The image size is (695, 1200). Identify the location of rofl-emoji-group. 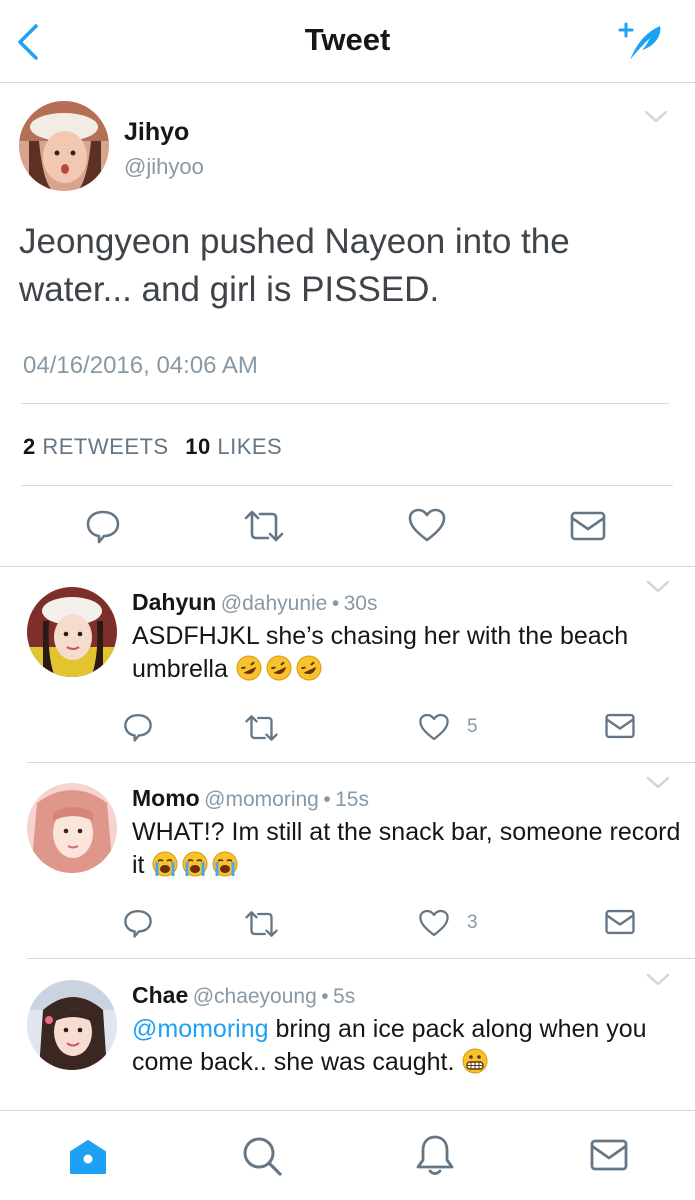
(280, 669).